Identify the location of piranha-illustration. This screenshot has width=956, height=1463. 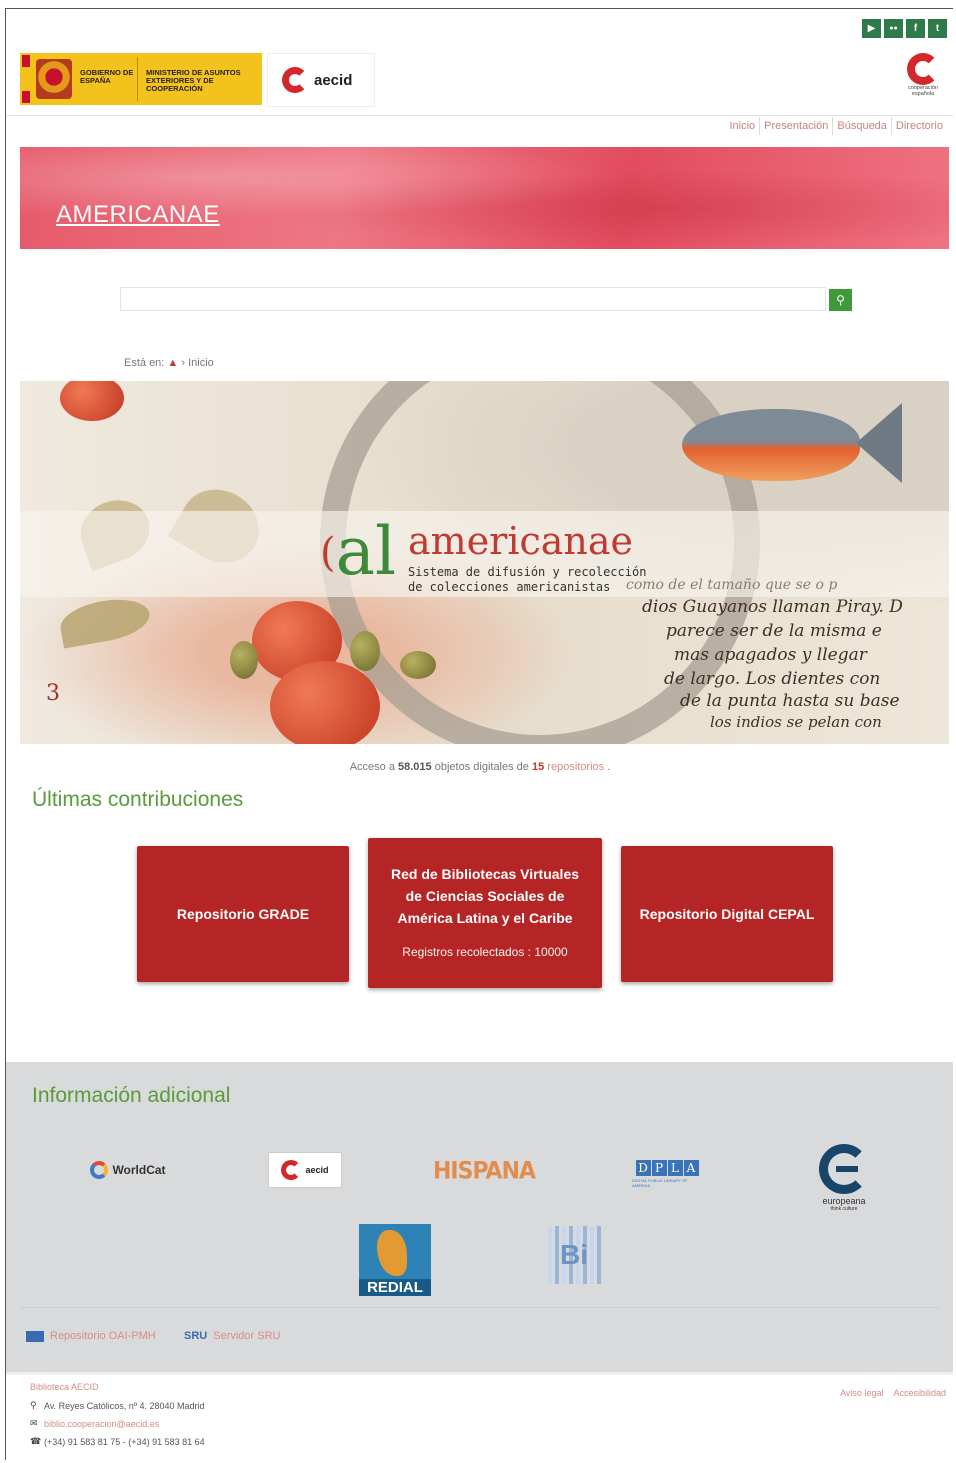
(771, 445).